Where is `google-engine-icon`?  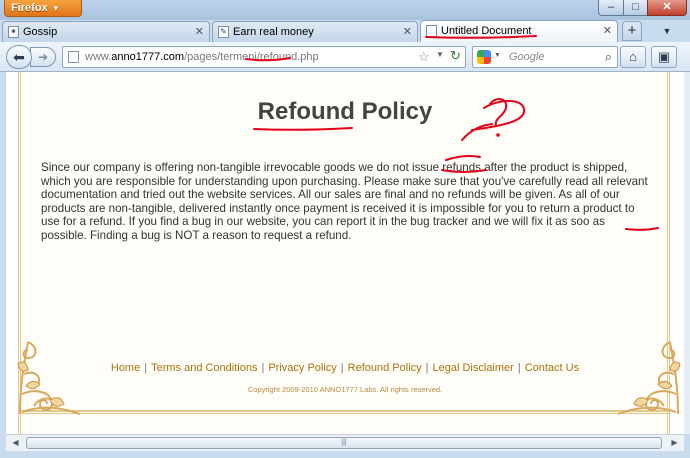 google-engine-icon is located at coordinates (484, 57).